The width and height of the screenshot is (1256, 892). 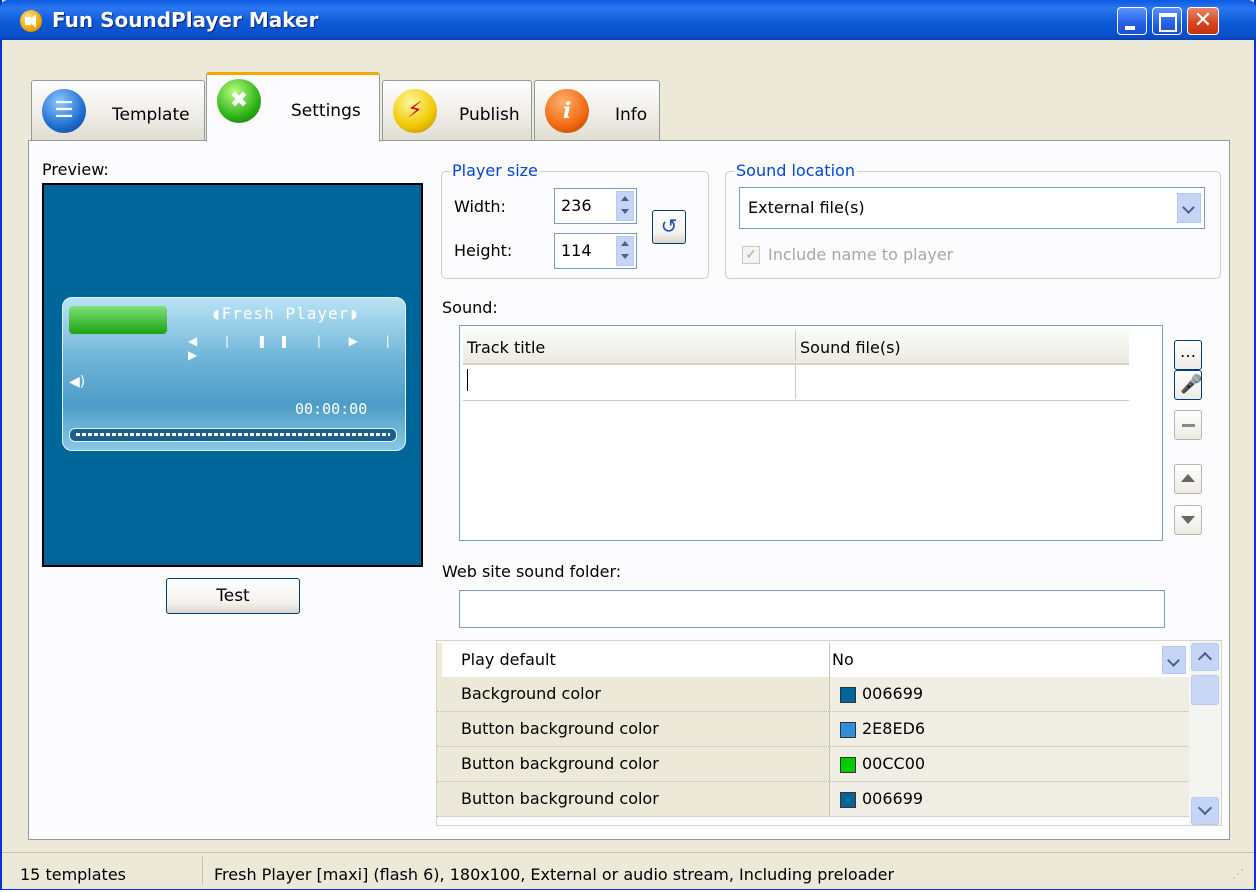 I want to click on height-value: 114, so click(x=576, y=250).